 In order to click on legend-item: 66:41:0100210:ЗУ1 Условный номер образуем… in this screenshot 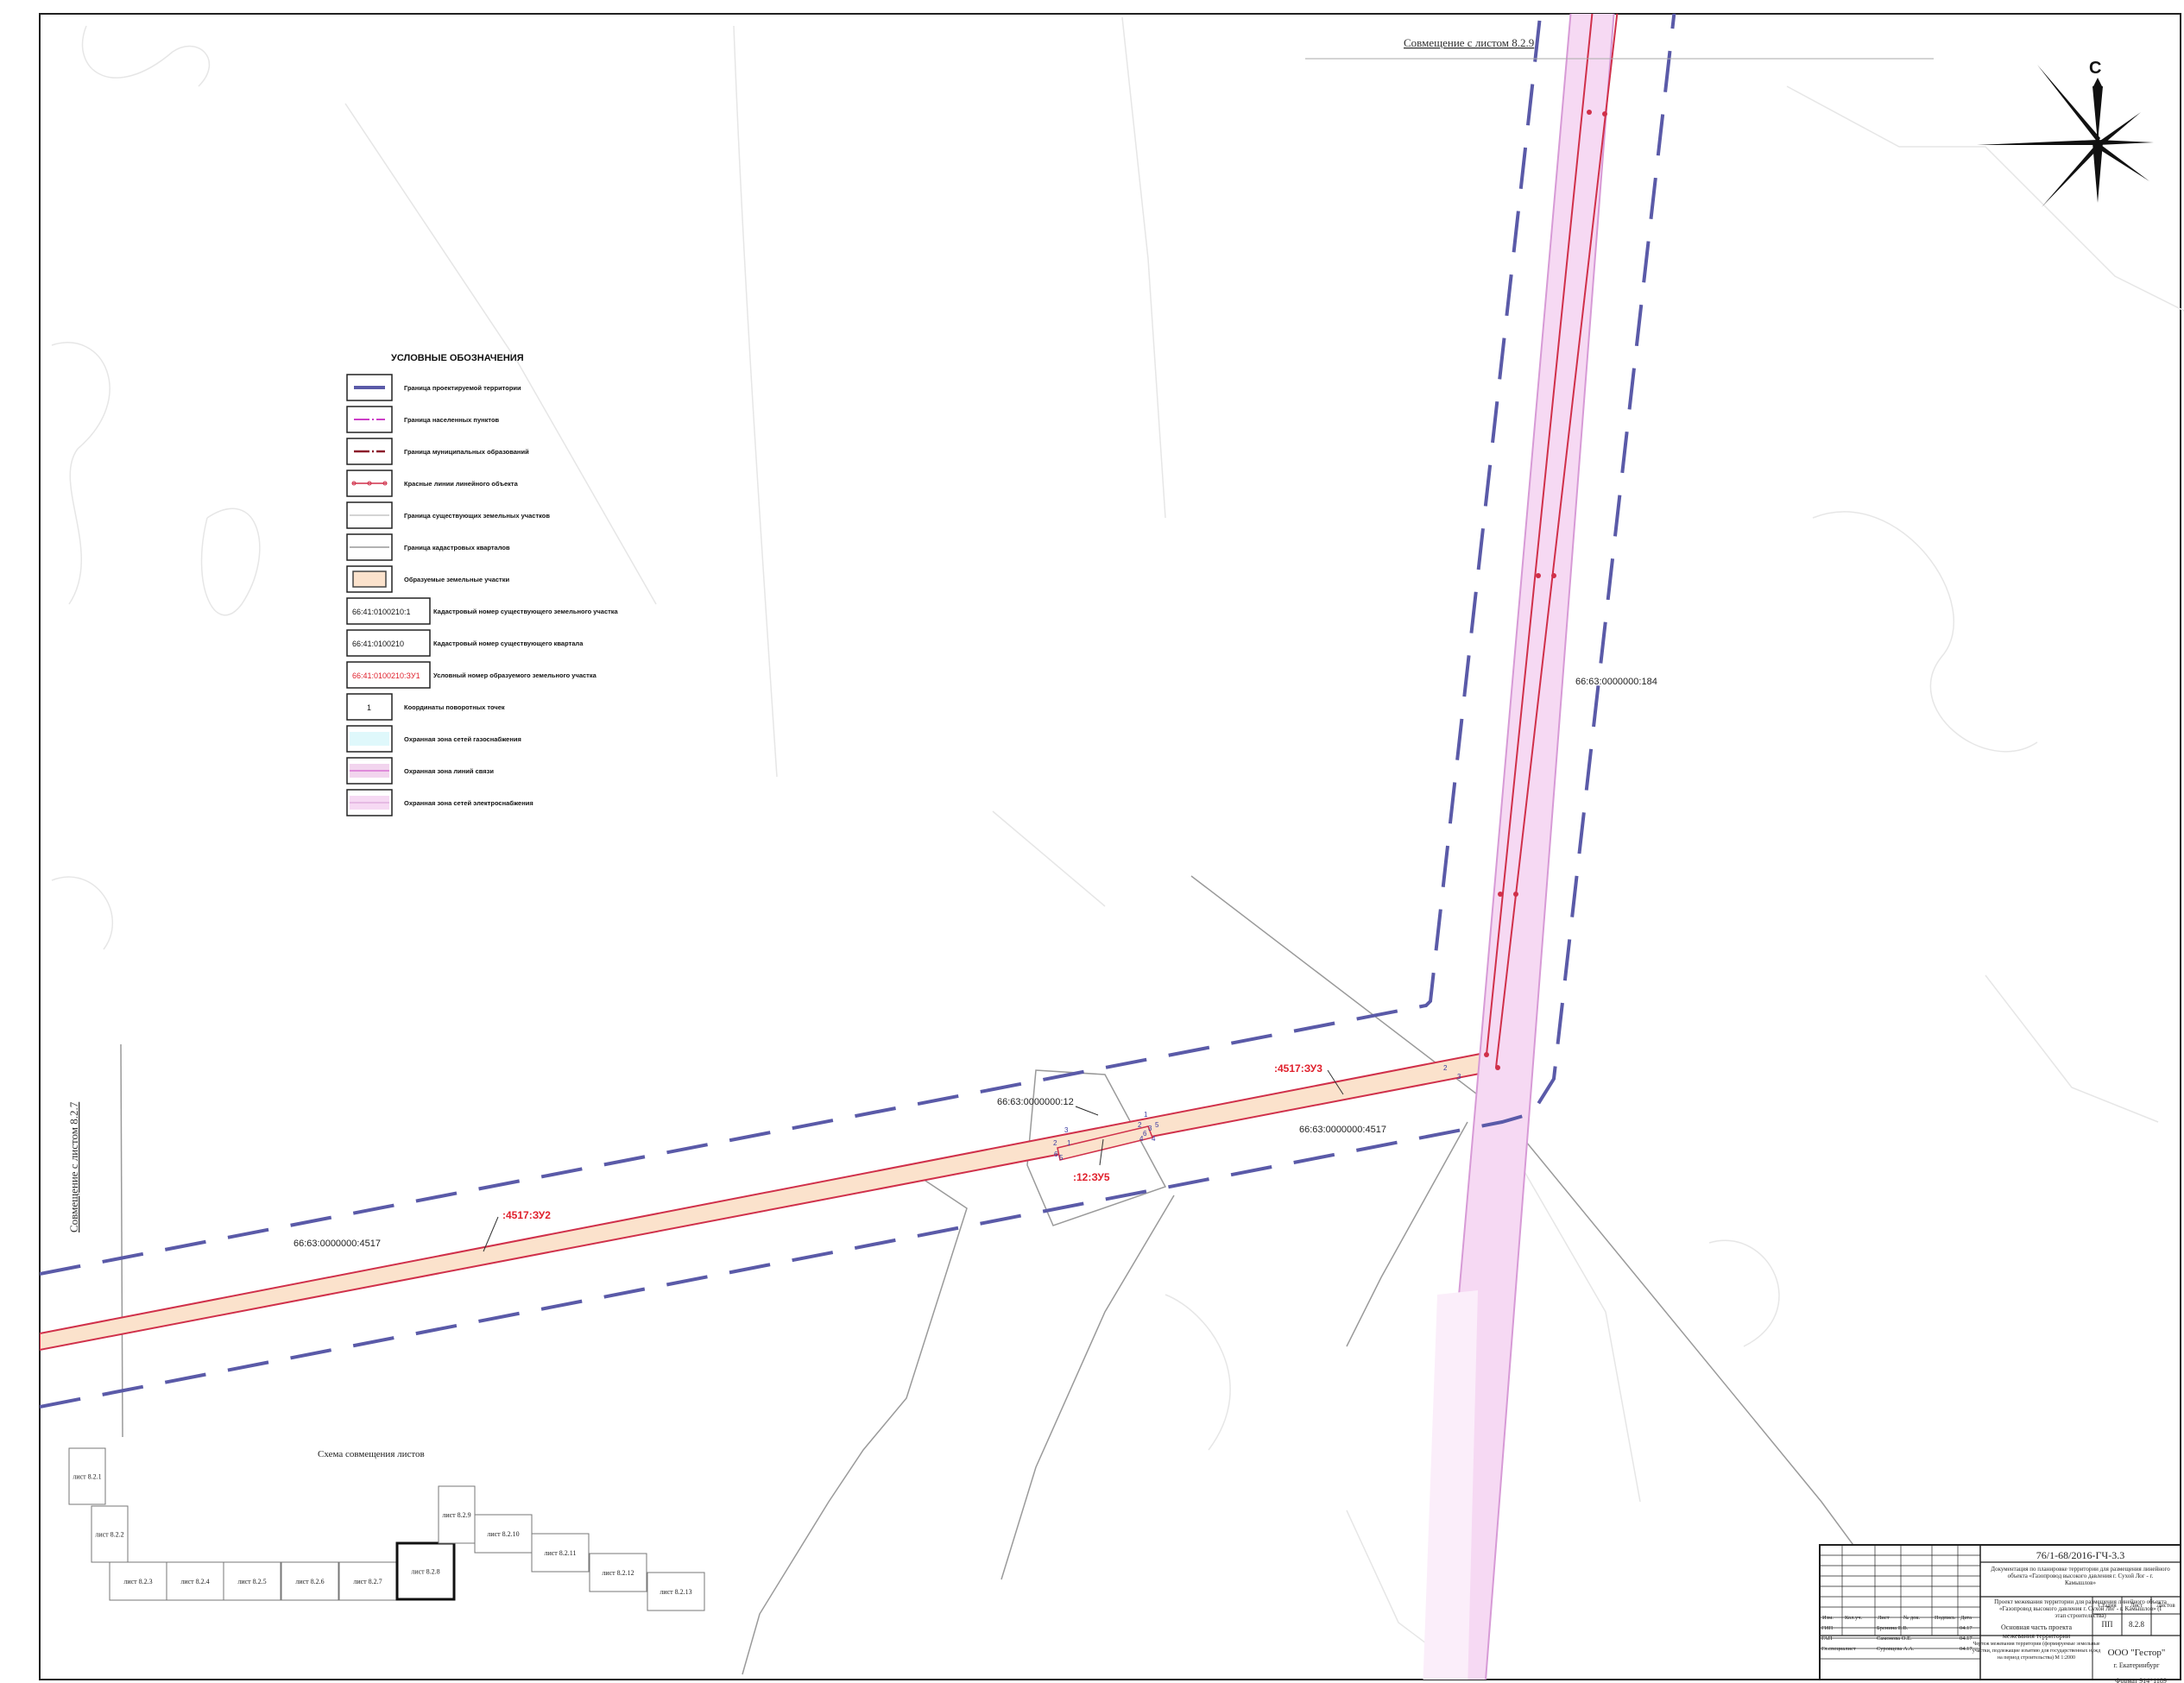, I will do `click(472, 675)`.